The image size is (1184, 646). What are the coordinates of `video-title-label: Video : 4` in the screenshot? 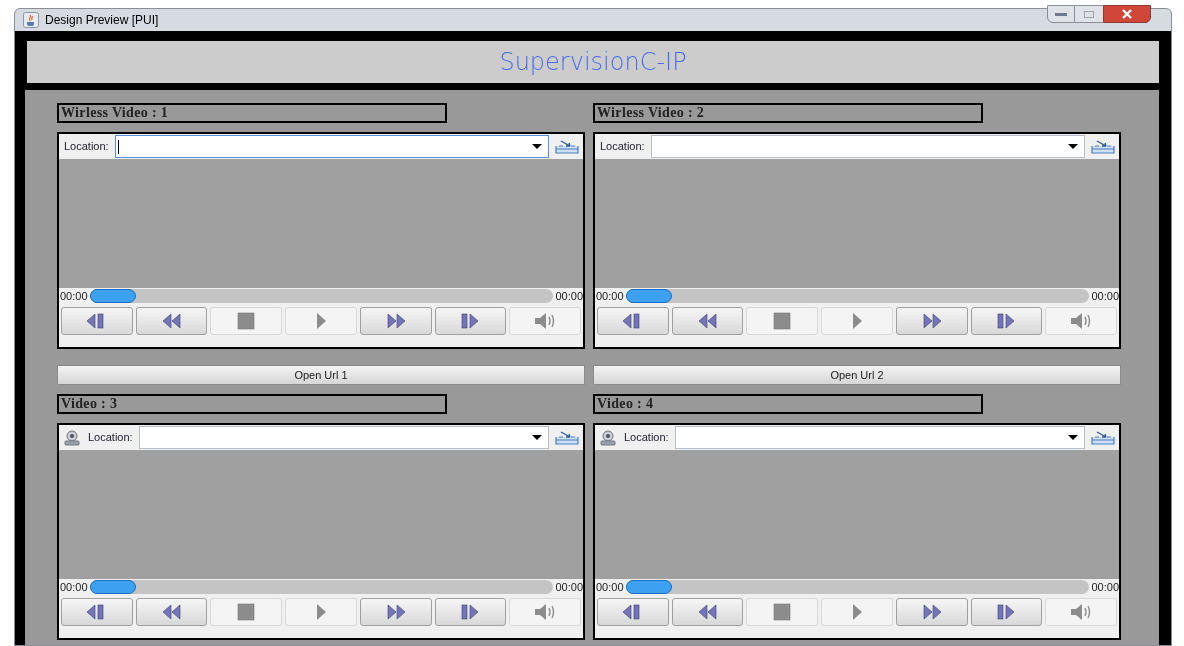 It's located at (788, 404).